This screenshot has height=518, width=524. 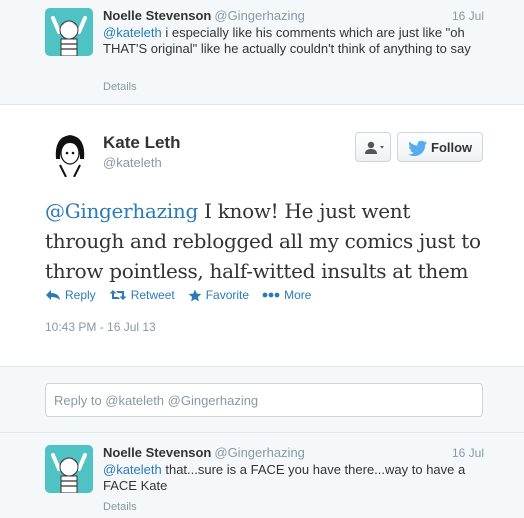 I want to click on more-dots-icon, so click(x=271, y=295).